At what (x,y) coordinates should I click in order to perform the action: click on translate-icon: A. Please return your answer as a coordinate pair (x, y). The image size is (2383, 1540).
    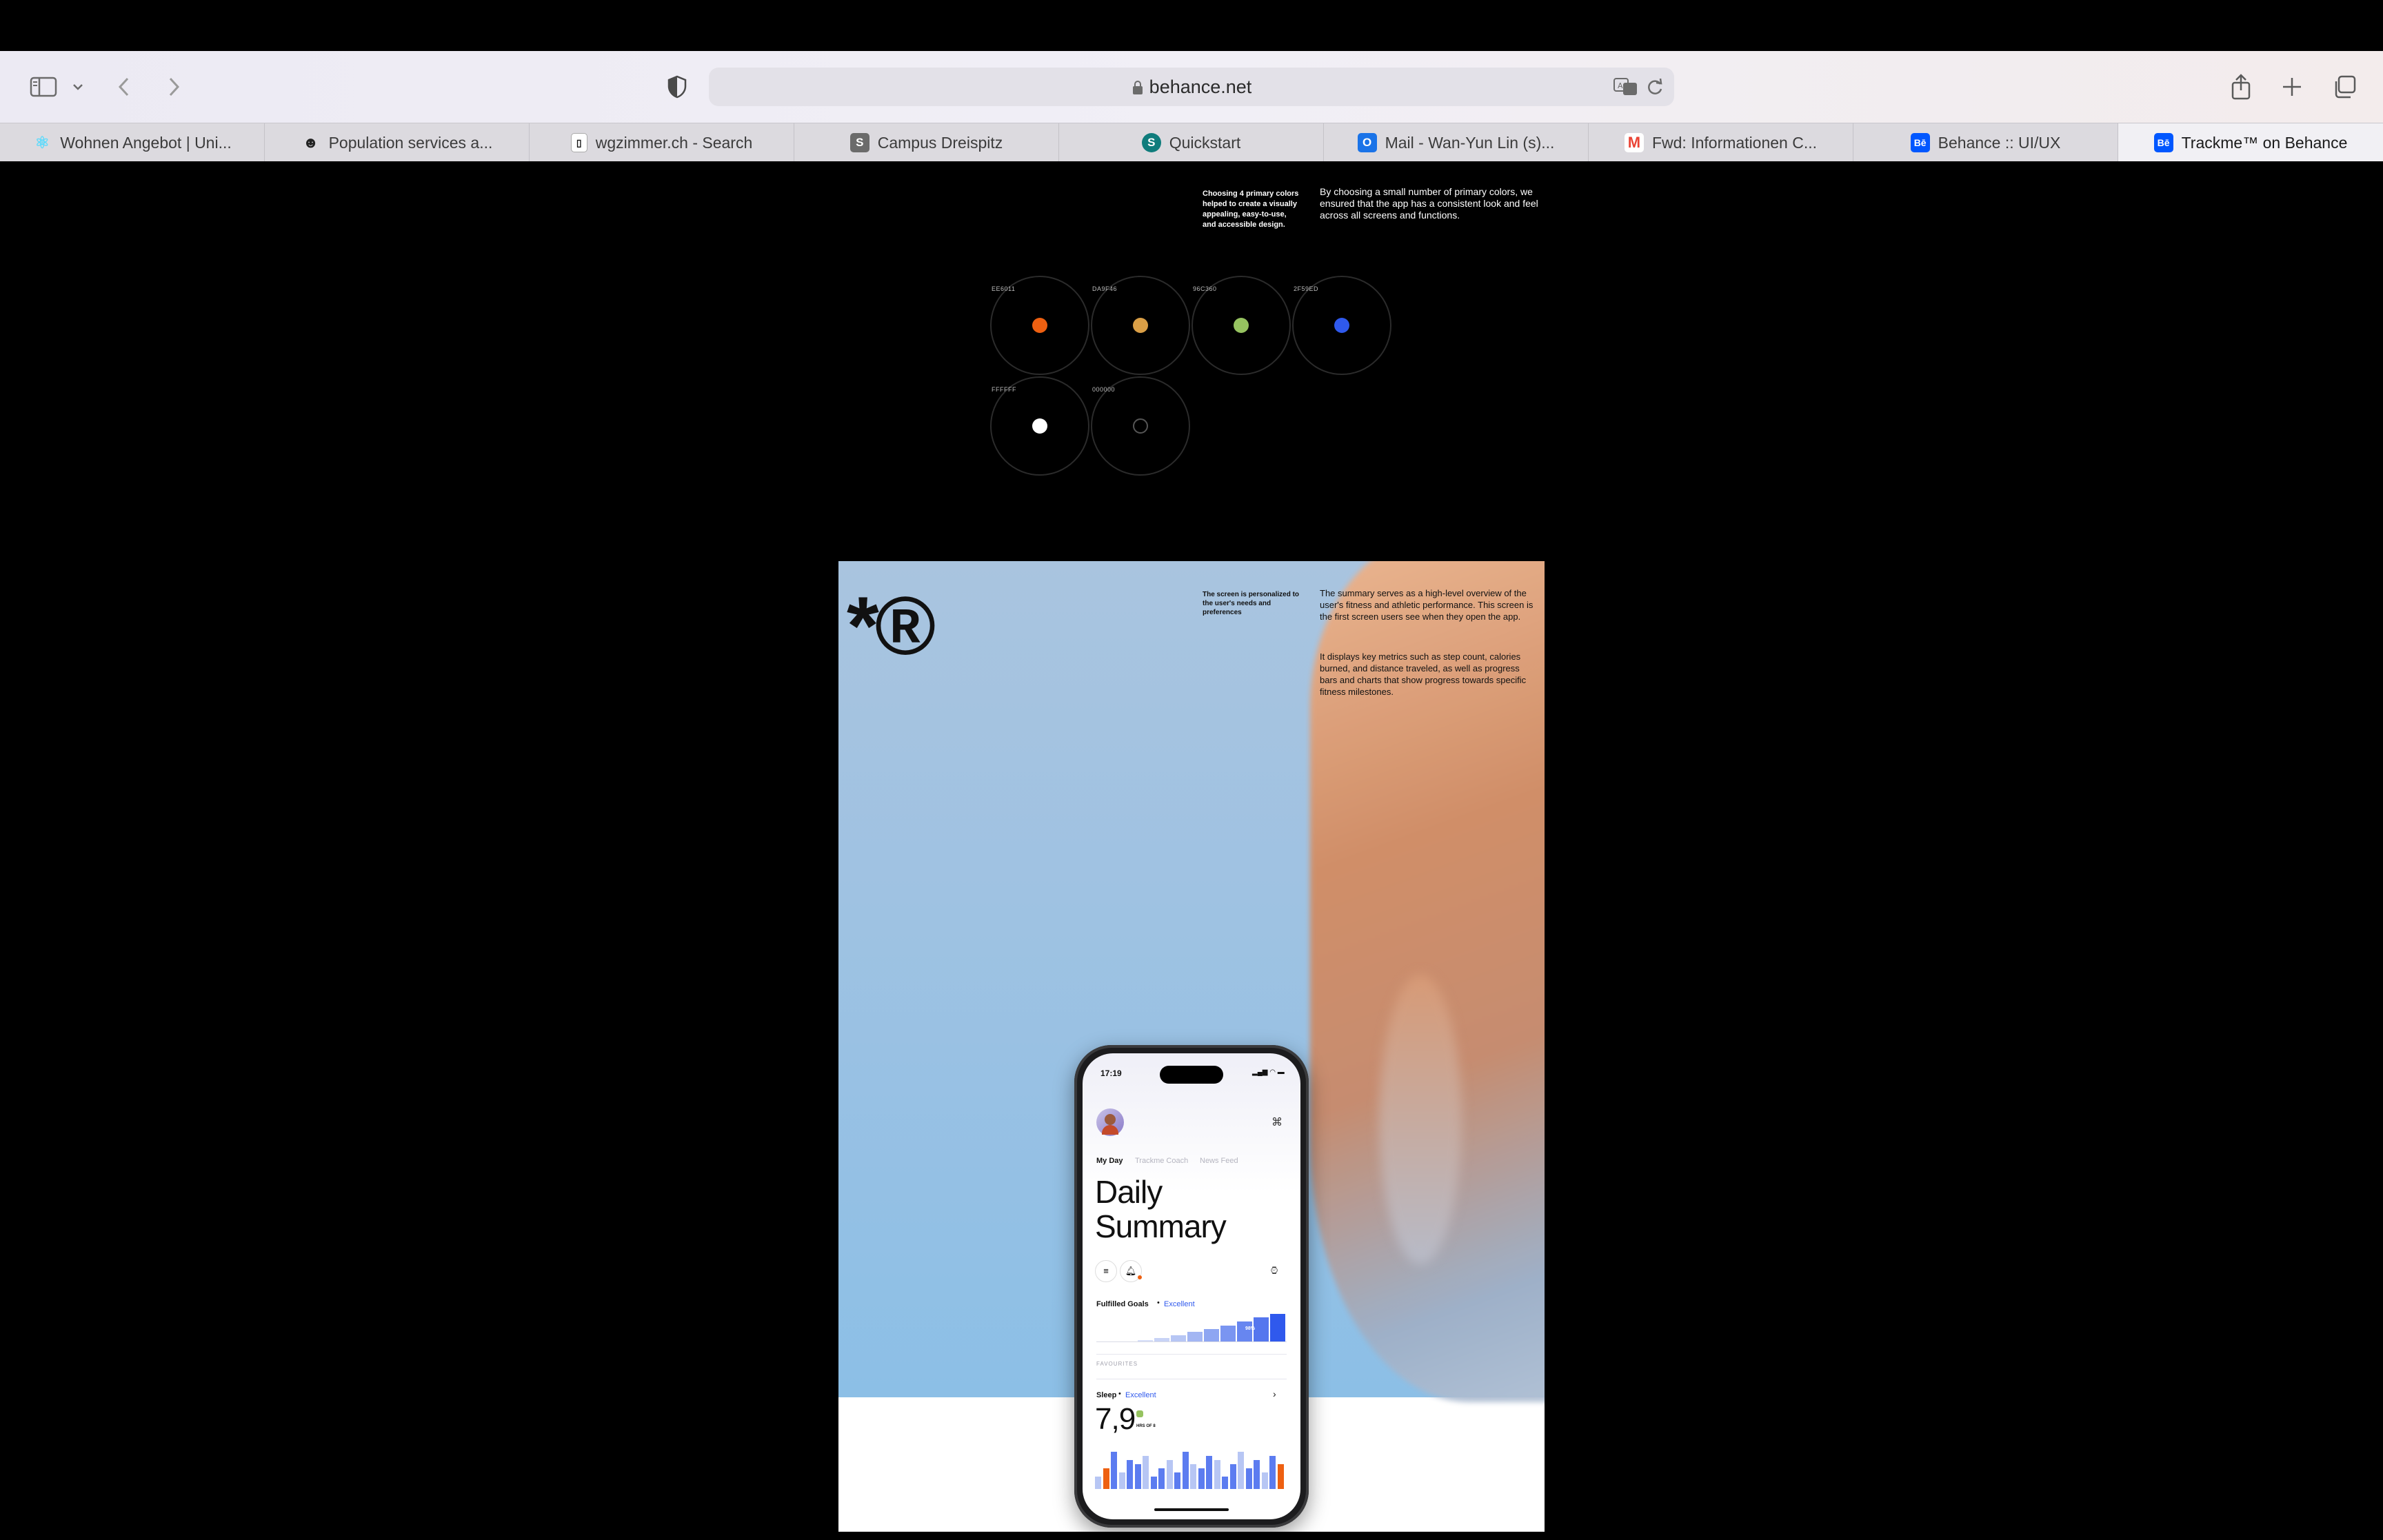
    Looking at the image, I should click on (1625, 88).